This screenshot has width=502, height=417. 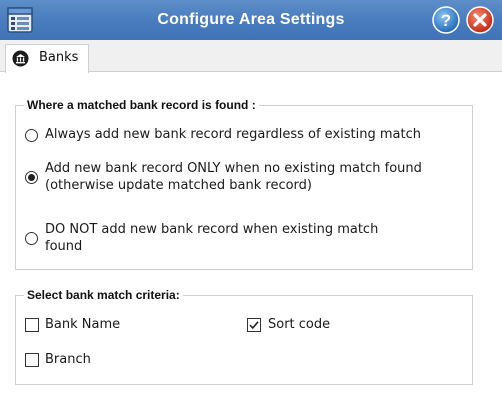 I want to click on checkmark-icon, so click(x=254, y=325).